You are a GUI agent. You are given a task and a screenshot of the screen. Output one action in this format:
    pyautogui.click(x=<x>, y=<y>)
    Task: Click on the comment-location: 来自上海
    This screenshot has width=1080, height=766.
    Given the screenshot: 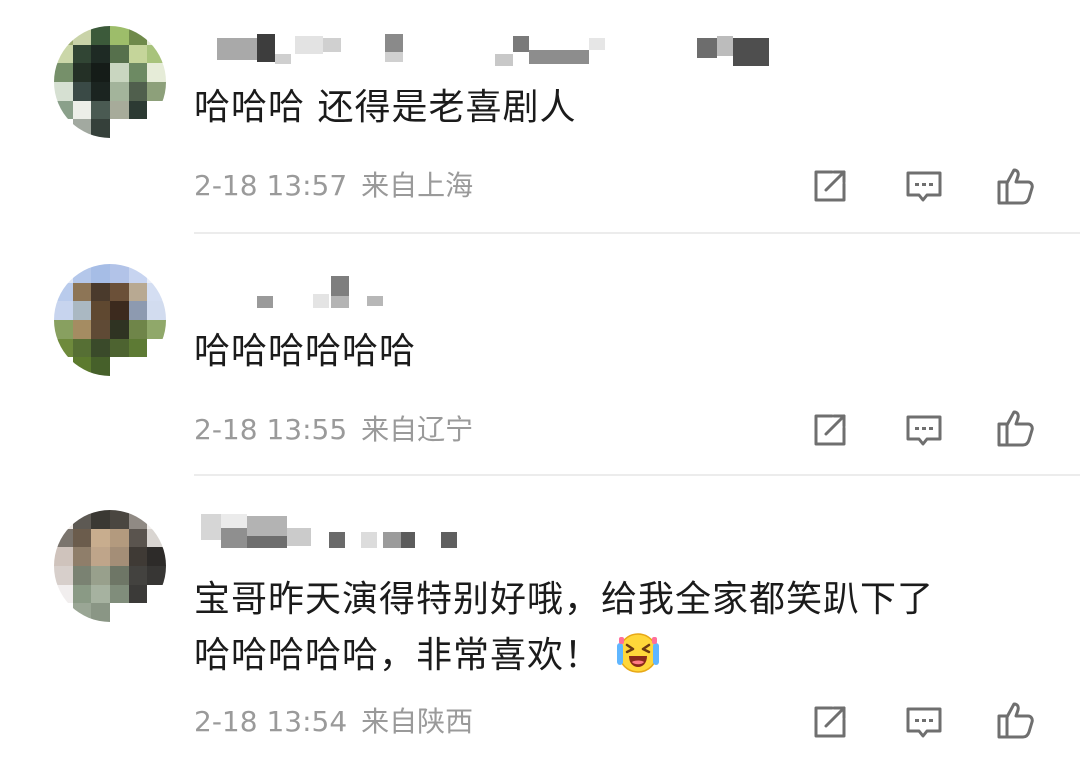 What is the action you would take?
    pyautogui.click(x=417, y=185)
    